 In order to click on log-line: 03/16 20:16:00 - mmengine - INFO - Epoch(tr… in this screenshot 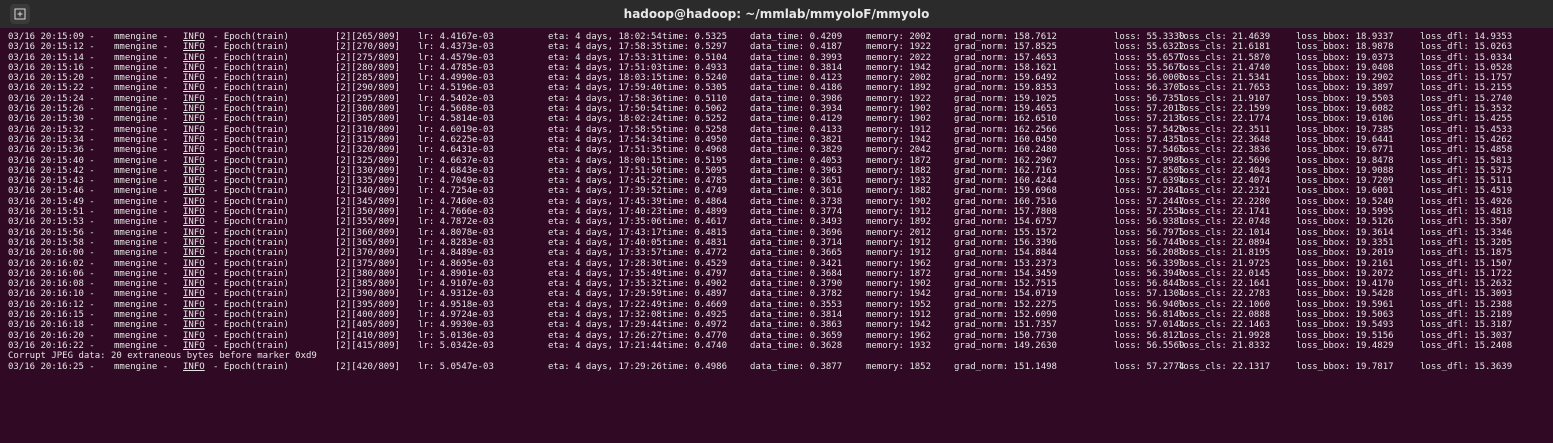, I will do `click(760, 253)`.